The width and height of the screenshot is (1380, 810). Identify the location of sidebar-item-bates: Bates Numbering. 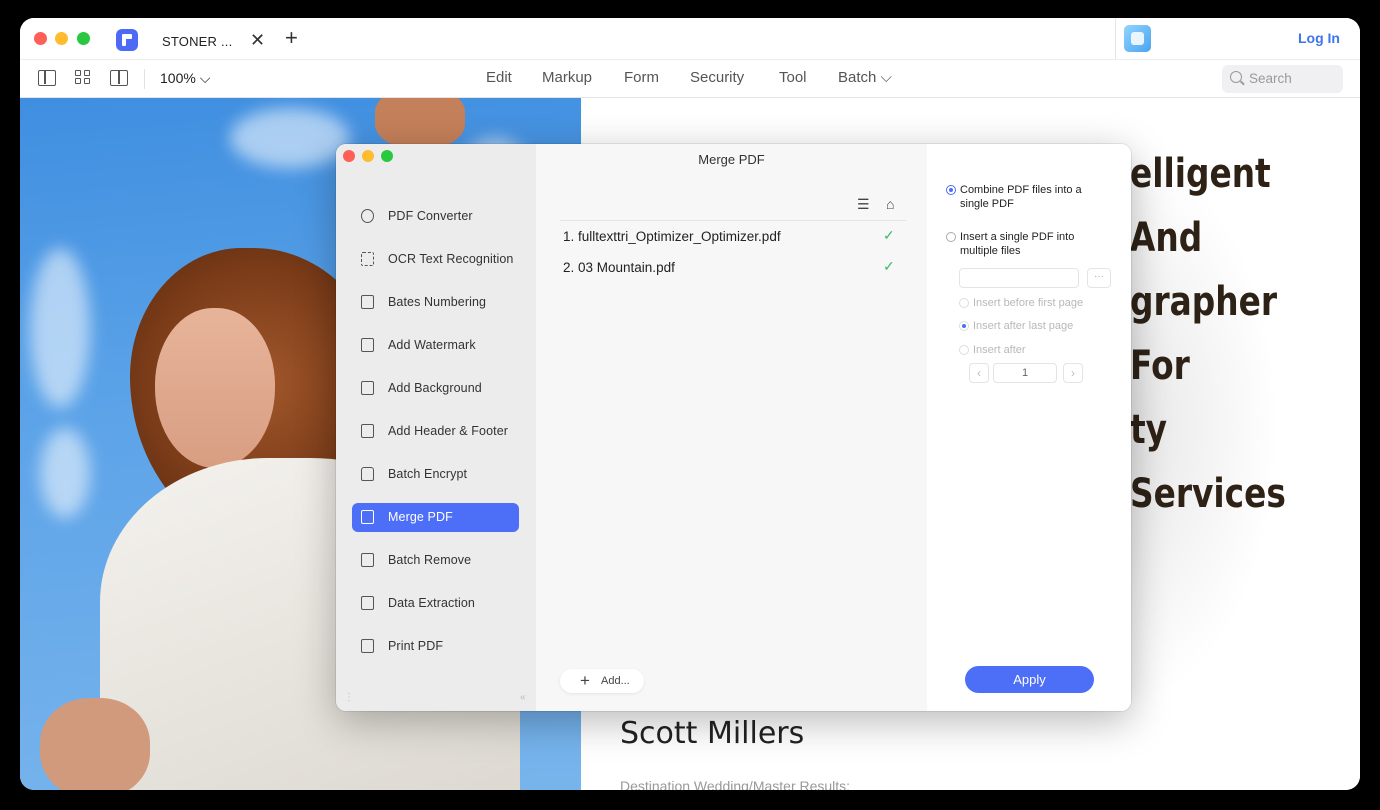
(435, 302).